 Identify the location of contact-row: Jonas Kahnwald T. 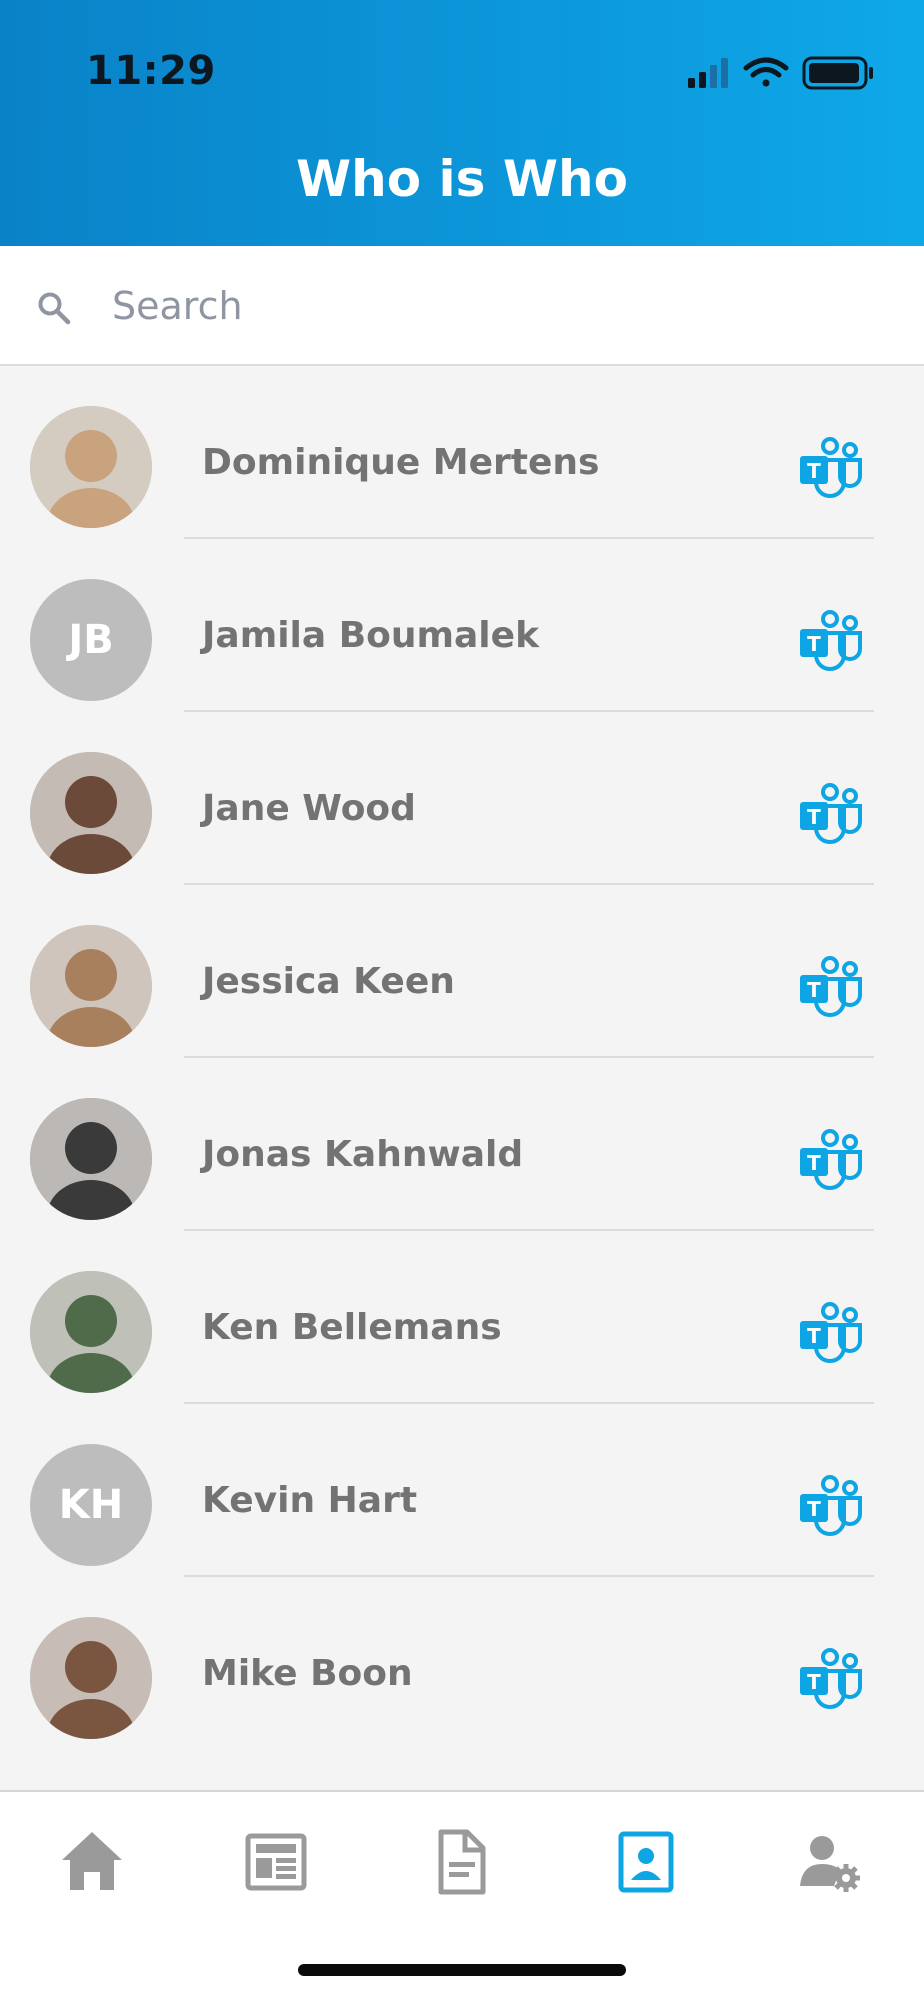
(462, 1144).